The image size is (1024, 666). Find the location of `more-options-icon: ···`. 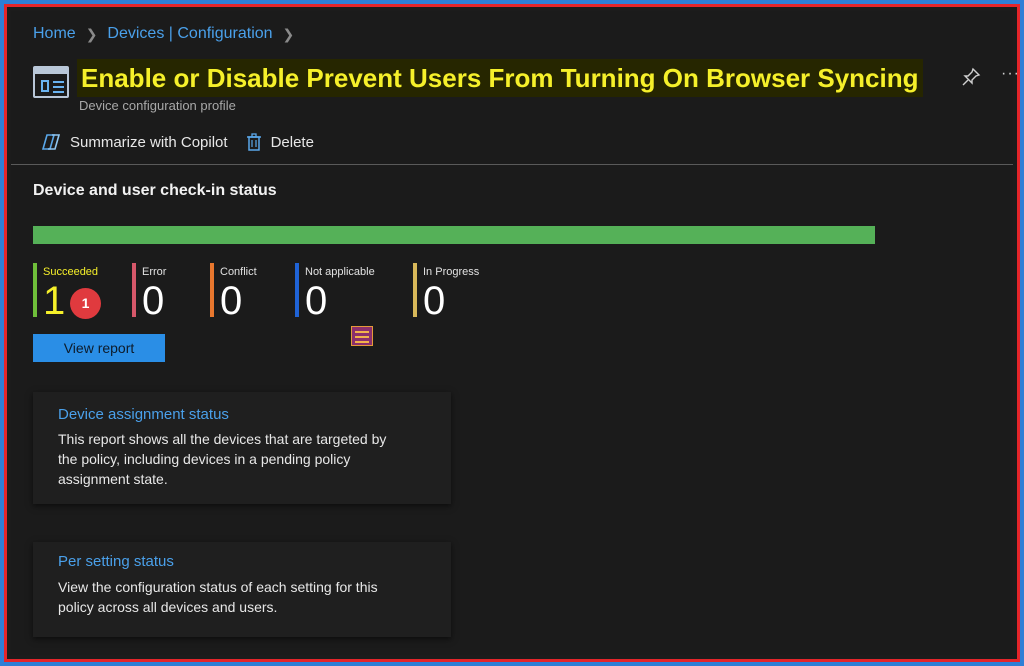

more-options-icon: ··· is located at coordinates (1009, 74).